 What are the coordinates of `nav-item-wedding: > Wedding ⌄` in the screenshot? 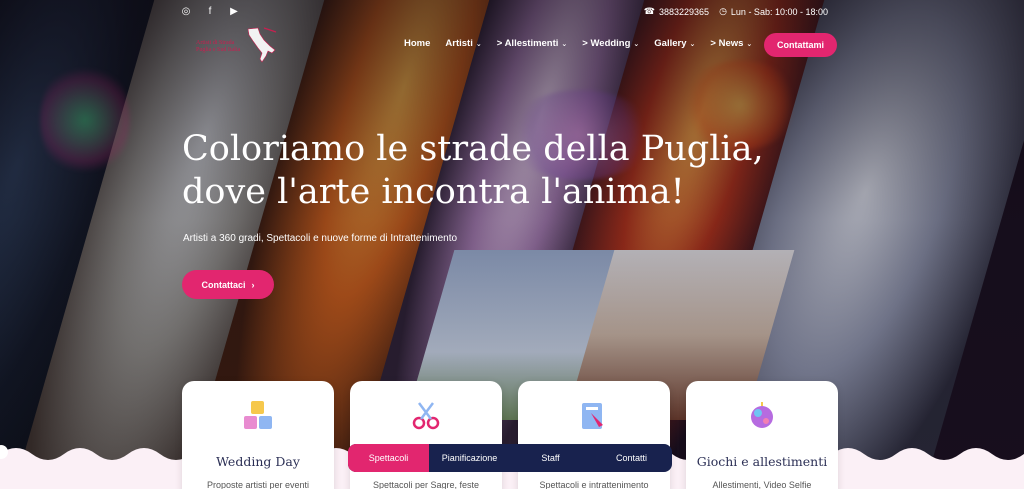 It's located at (610, 43).